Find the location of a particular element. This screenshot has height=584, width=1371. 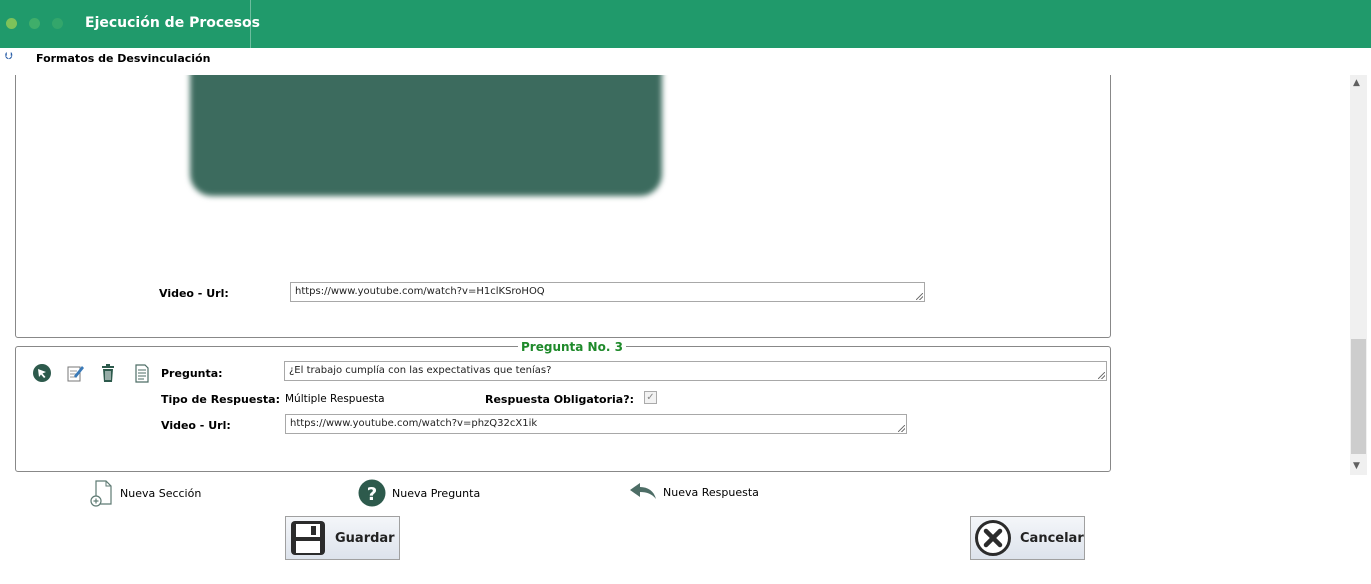

document-icon is located at coordinates (142, 373).